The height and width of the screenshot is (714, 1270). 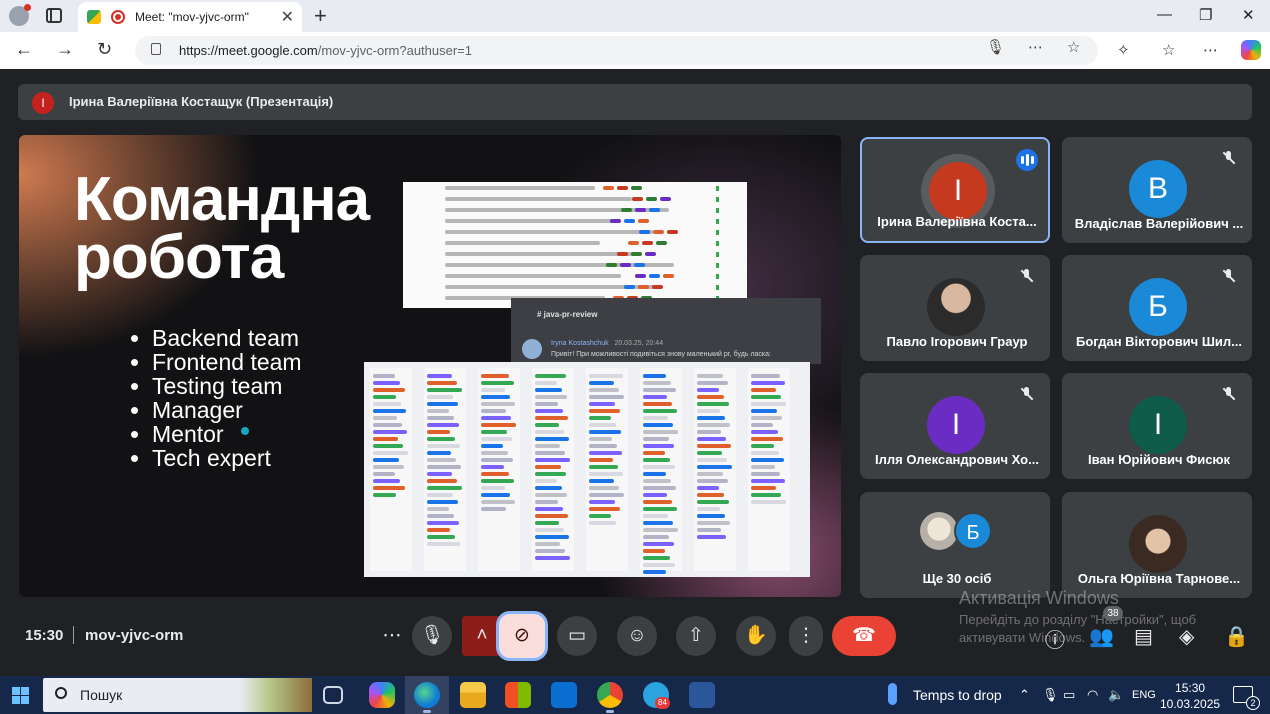 What do you see at coordinates (957, 578) in the screenshot?
I see `others-count: Ще 30 осіб` at bounding box center [957, 578].